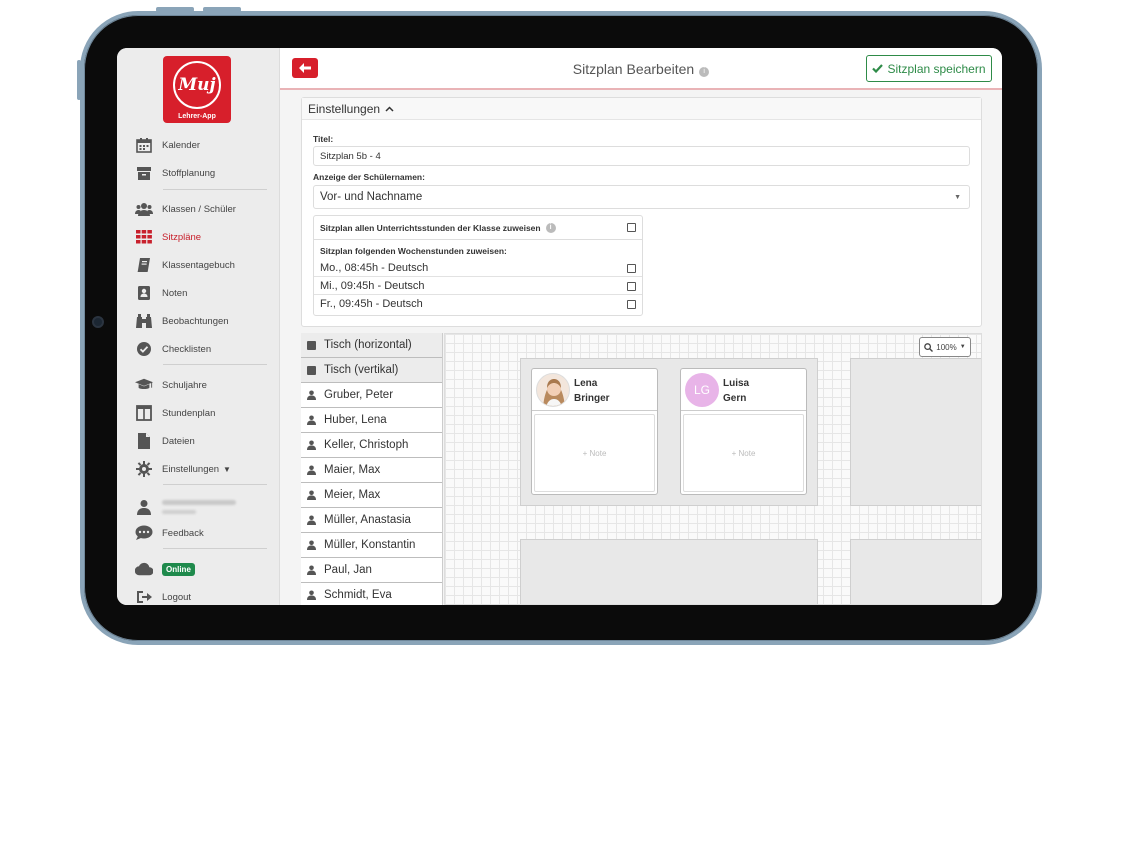  Describe the element at coordinates (144, 596) in the screenshot. I see `logout-icon` at that location.